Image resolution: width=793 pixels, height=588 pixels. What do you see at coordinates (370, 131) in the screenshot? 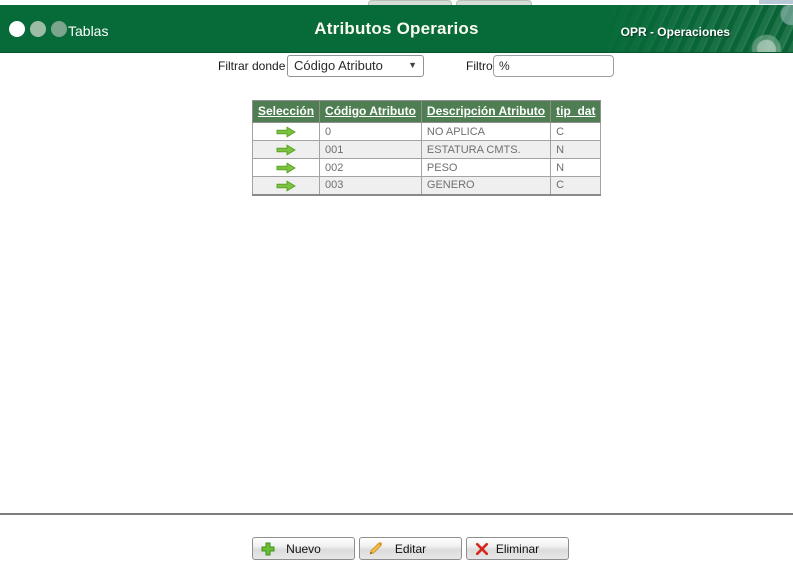
I see `codigo-cell: 0` at bounding box center [370, 131].